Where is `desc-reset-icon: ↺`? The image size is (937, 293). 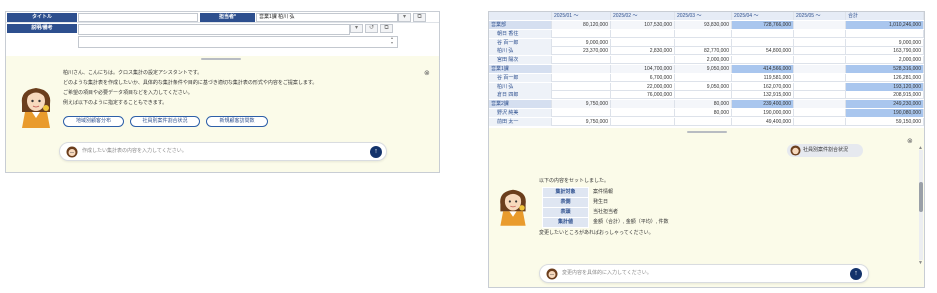
desc-reset-icon: ↺ is located at coordinates (371, 28).